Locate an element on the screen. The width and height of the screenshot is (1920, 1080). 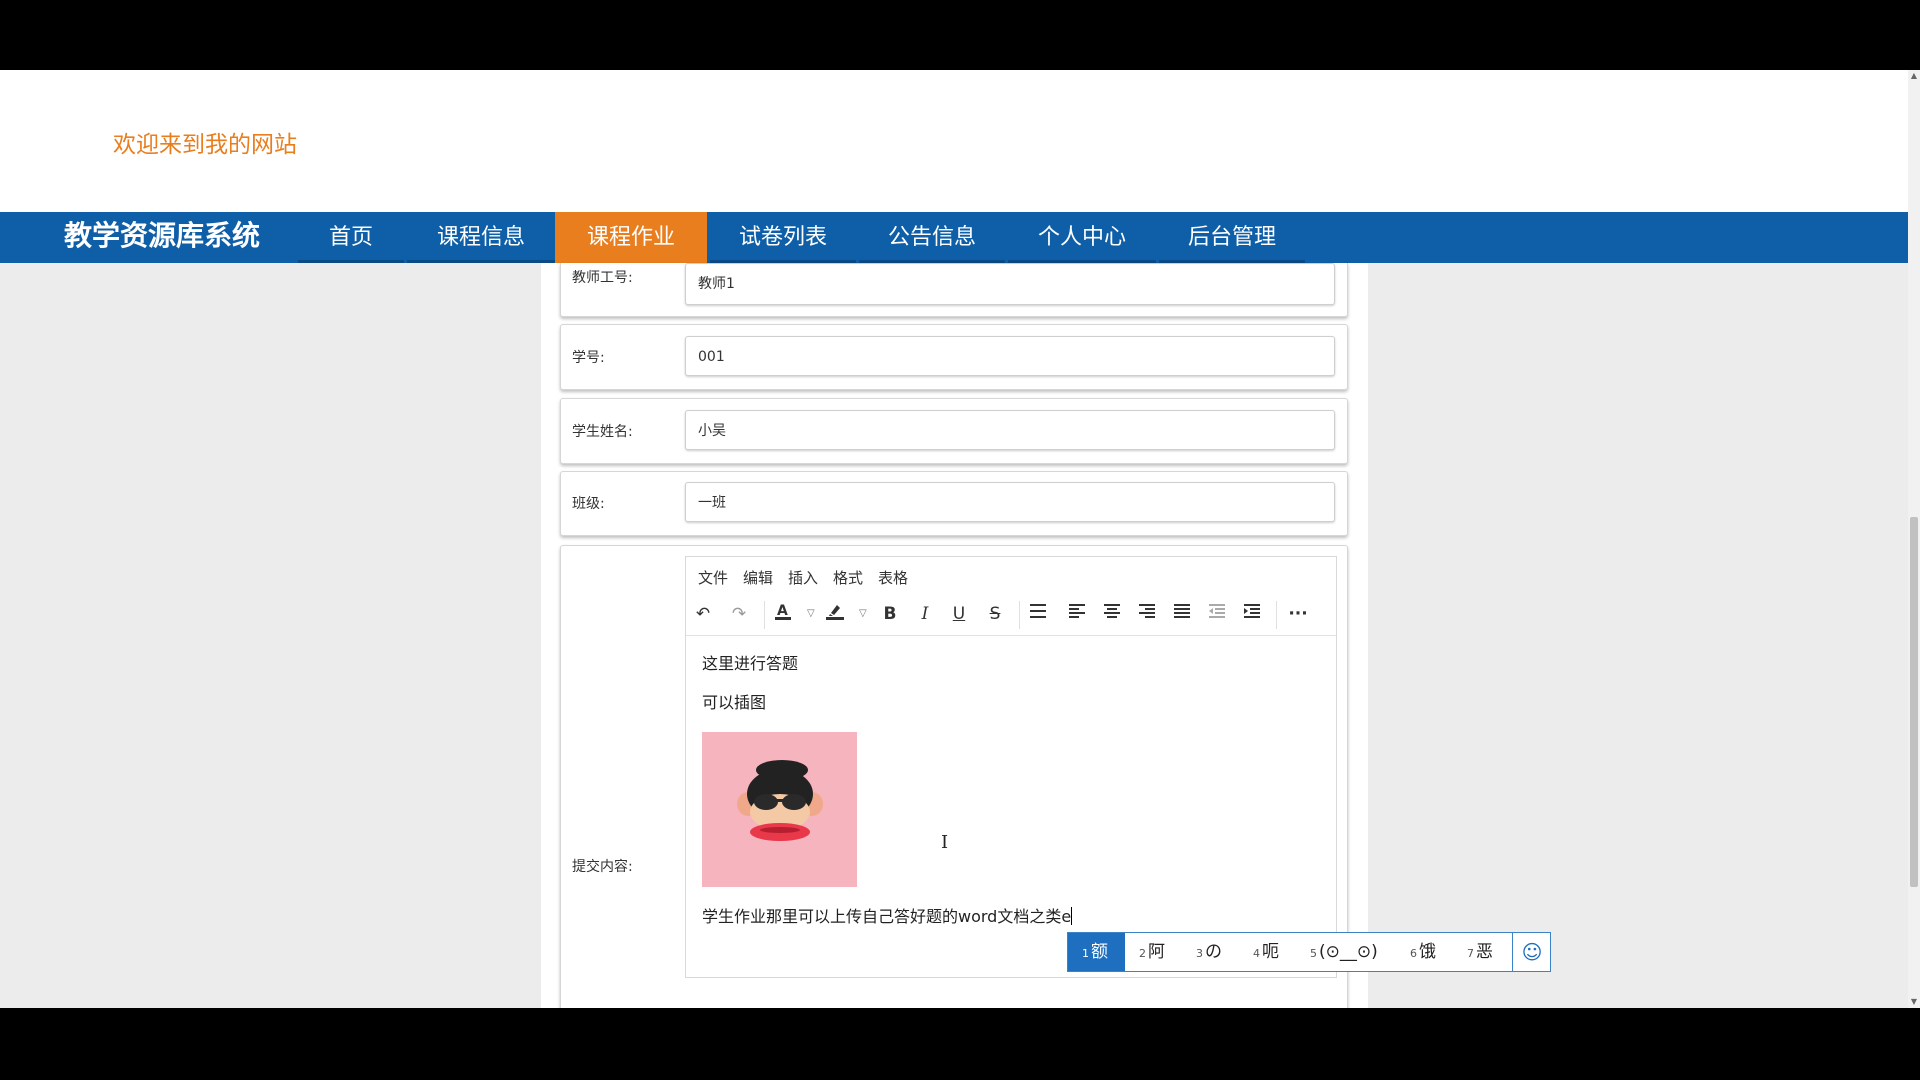
strikethrough-icon: S is located at coordinates (995, 614).